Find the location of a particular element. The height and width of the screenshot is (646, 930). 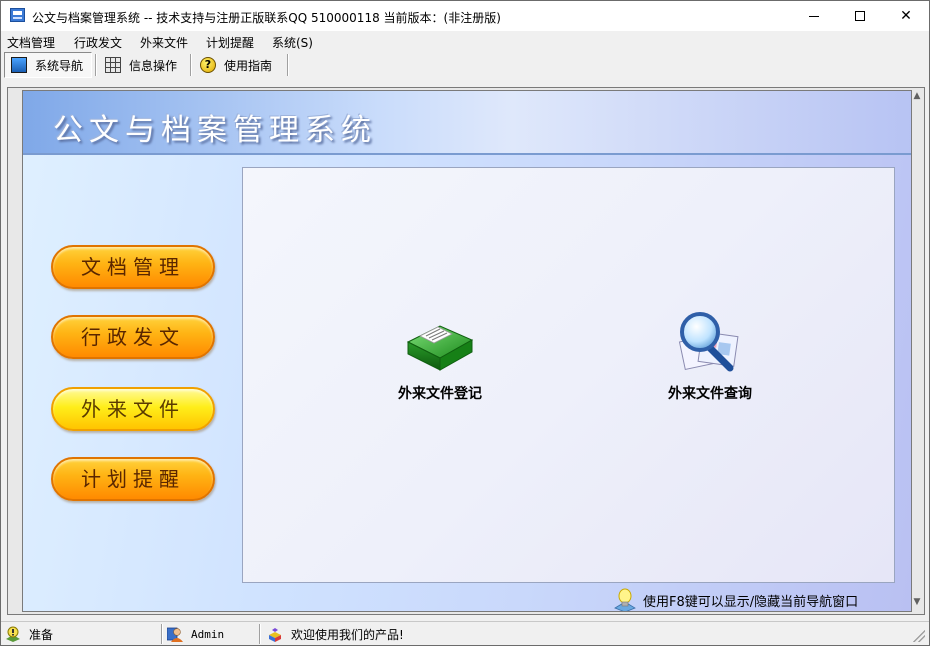

minimize-button is located at coordinates (814, 16).